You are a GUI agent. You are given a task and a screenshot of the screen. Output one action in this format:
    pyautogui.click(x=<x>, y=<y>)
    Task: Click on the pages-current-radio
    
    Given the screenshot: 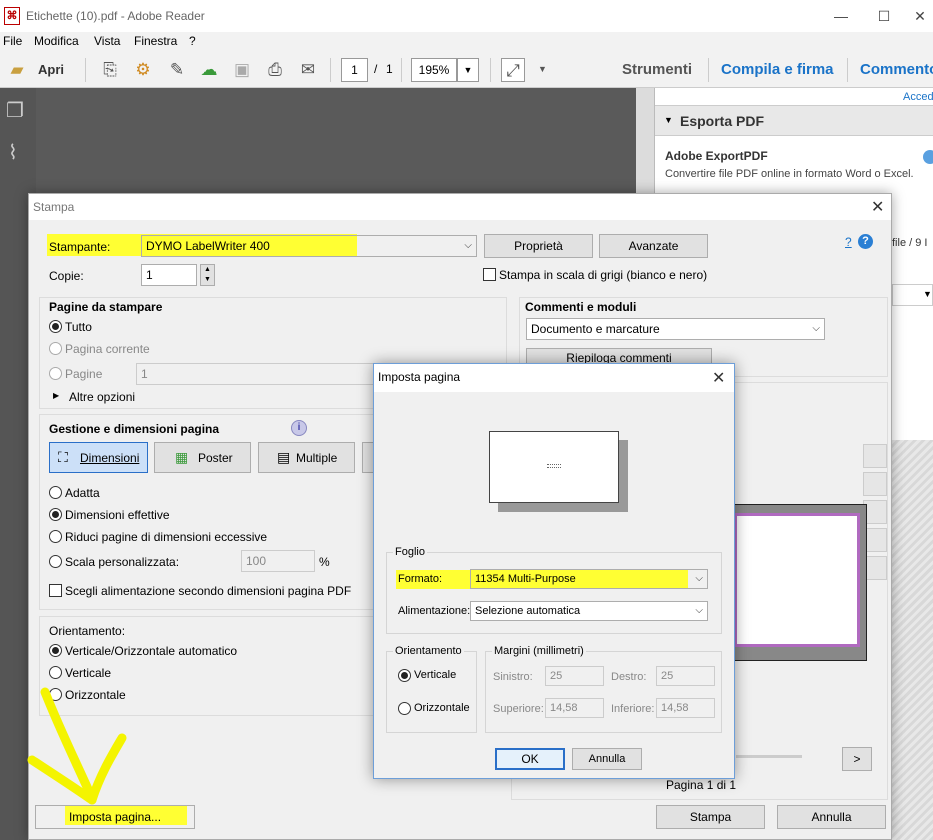 What is the action you would take?
    pyautogui.click(x=55, y=348)
    